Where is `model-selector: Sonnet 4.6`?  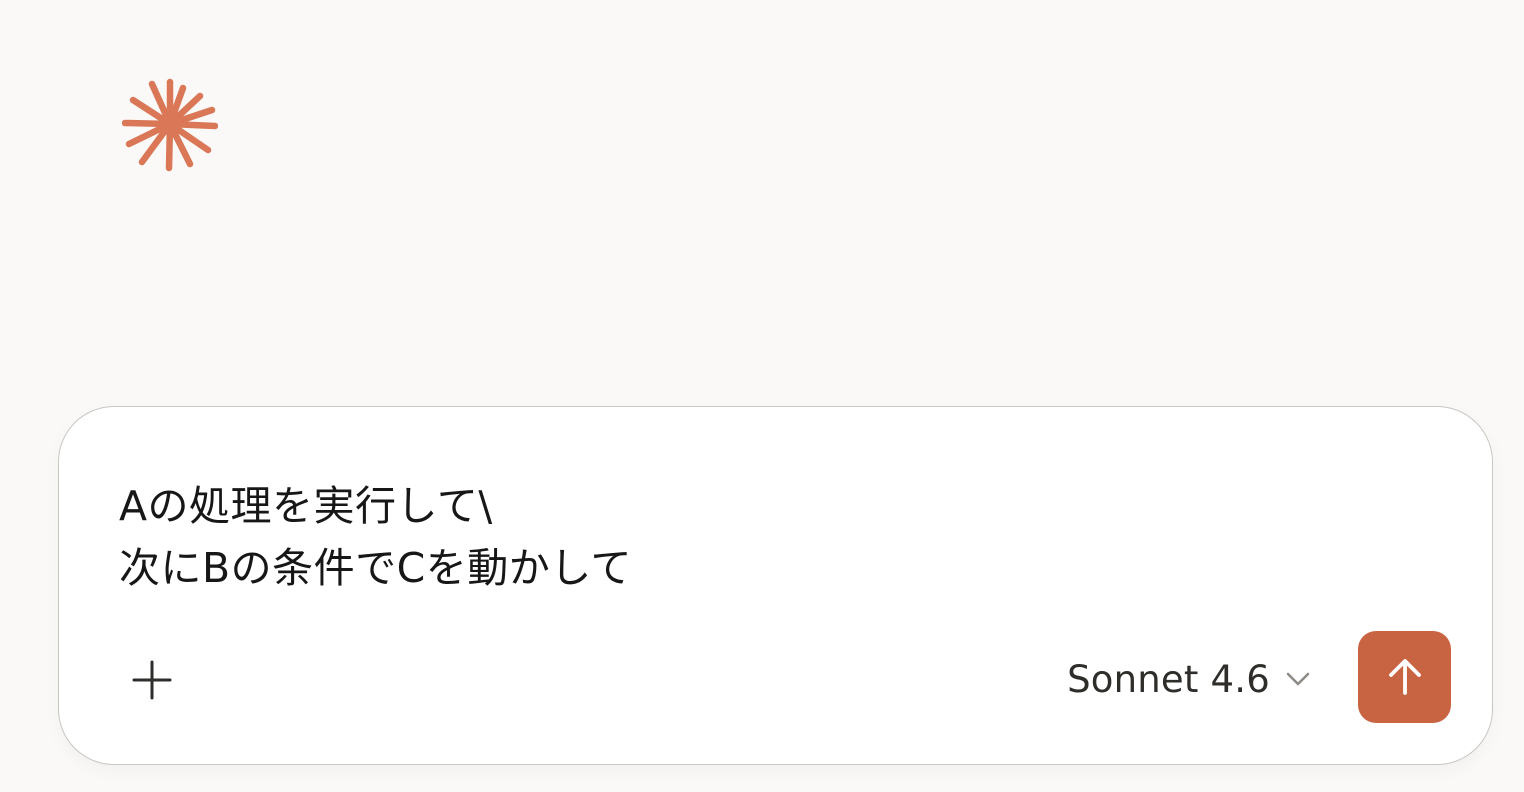 model-selector: Sonnet 4.6 is located at coordinates (1189, 679).